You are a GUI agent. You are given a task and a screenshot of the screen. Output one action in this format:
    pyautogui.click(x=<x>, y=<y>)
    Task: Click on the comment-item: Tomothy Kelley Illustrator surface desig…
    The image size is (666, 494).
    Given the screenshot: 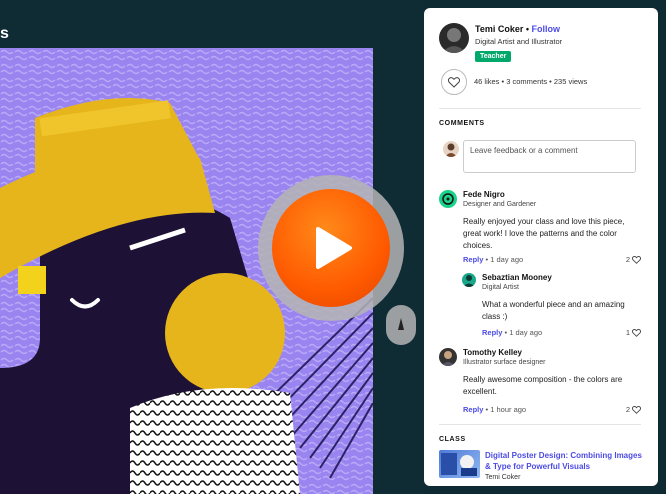 What is the action you would take?
    pyautogui.click(x=544, y=376)
    